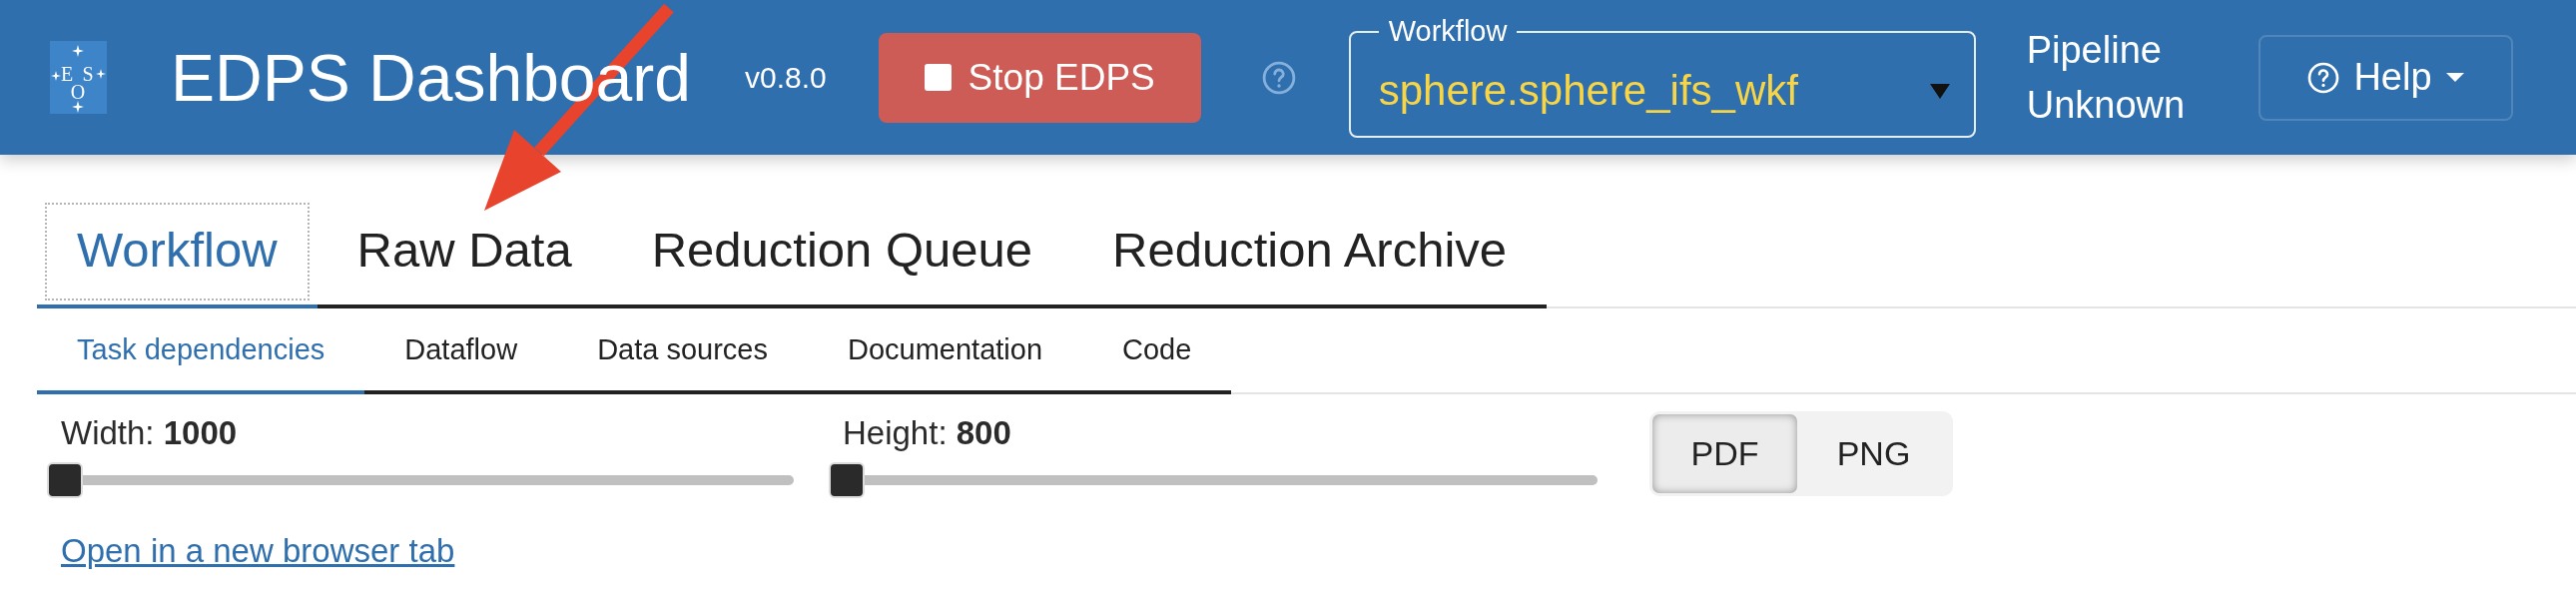  I want to click on tab: Reduction Archive, so click(1310, 252).